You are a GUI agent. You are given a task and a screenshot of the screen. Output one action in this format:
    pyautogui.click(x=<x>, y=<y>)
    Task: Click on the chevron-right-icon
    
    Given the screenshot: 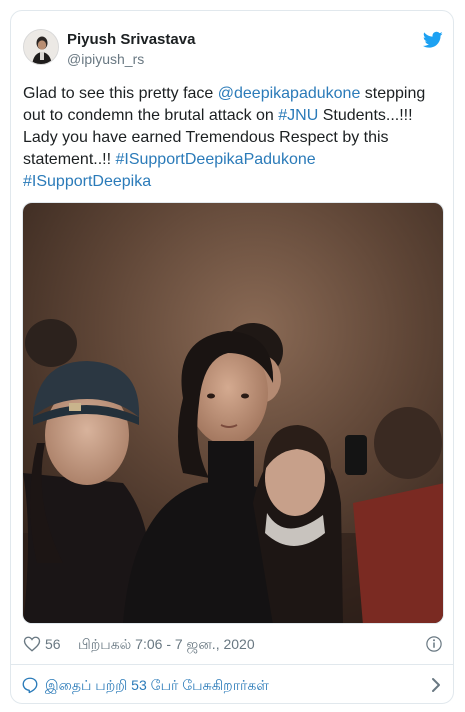 What is the action you would take?
    pyautogui.click(x=436, y=685)
    